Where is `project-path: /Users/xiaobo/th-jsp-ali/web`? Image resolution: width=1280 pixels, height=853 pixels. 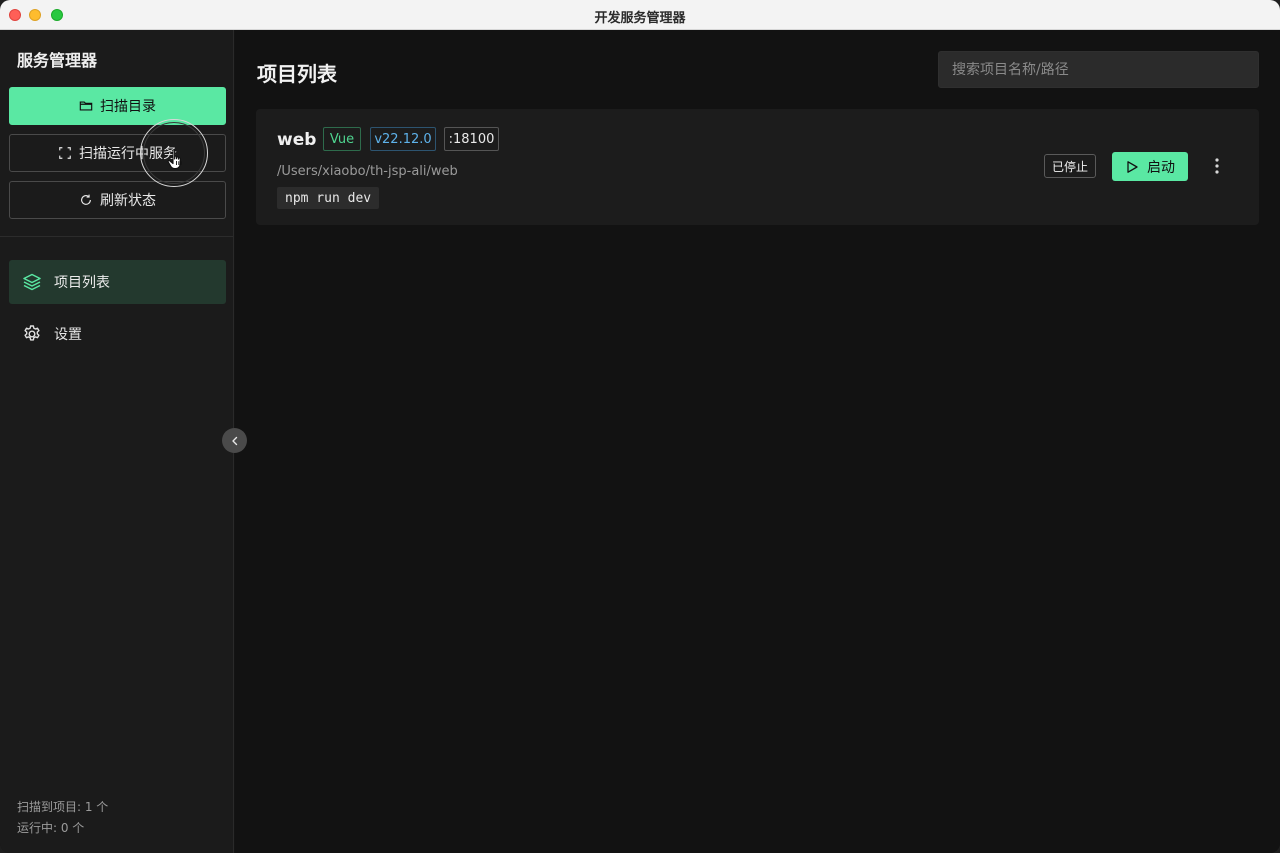 project-path: /Users/xiaobo/th-jsp-ali/web is located at coordinates (367, 171).